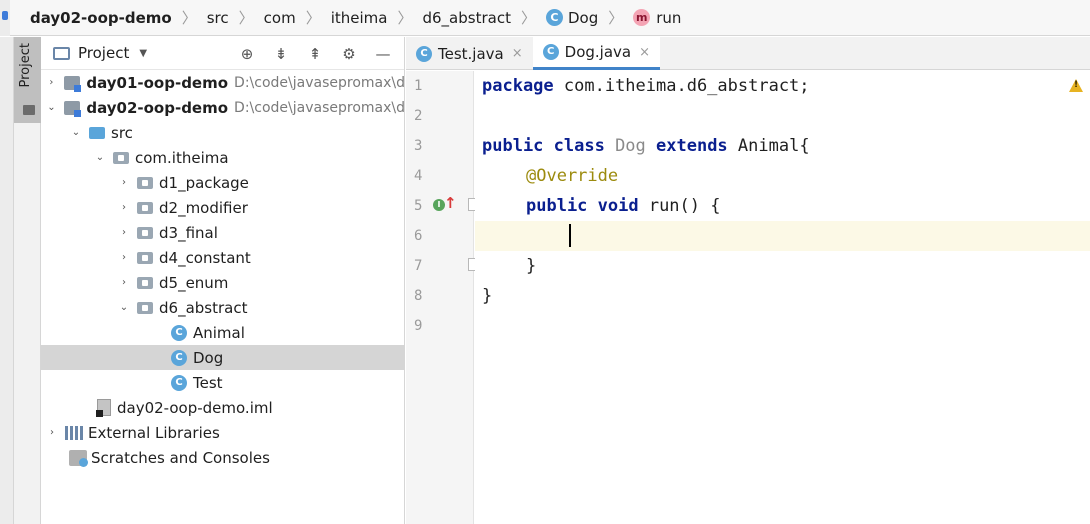  I want to click on tree-item-external-libraries: › External Libraries, so click(223, 432).